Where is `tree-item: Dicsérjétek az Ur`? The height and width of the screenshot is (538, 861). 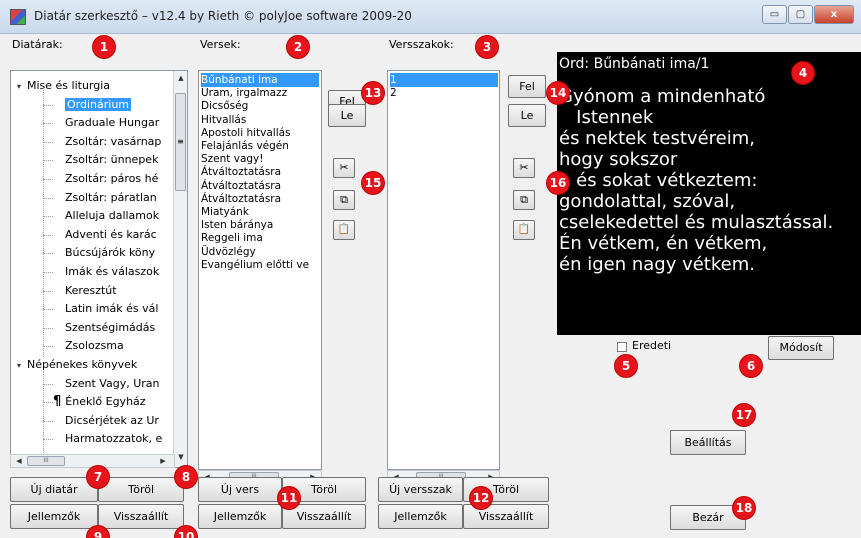
tree-item: Dicsérjétek az Ur is located at coordinates (112, 421).